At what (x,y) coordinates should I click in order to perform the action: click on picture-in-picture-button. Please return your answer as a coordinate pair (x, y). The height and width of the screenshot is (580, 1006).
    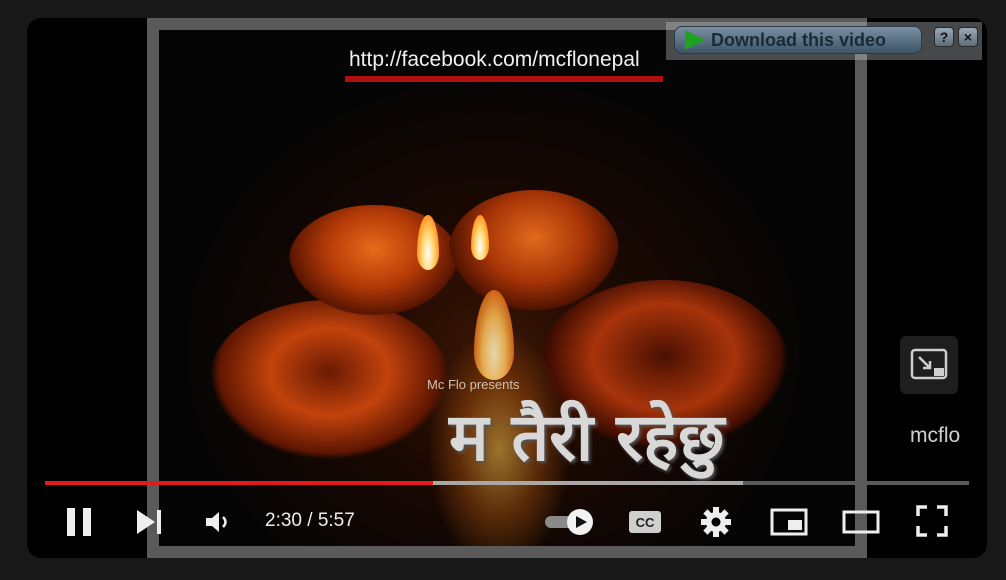
    Looking at the image, I should click on (929, 365).